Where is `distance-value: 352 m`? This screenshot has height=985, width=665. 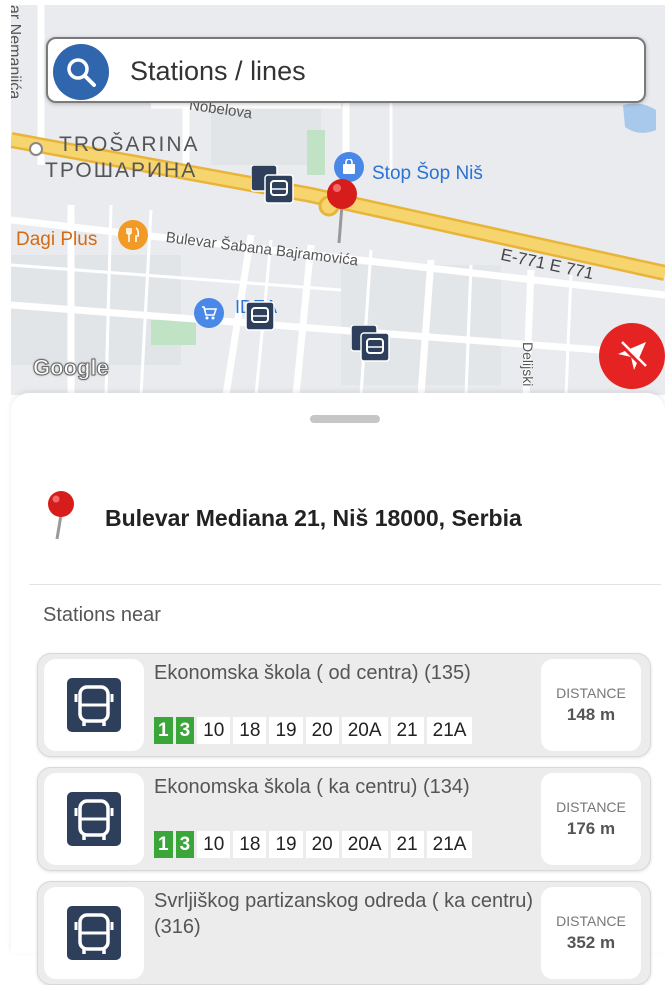
distance-value: 352 m is located at coordinates (591, 942).